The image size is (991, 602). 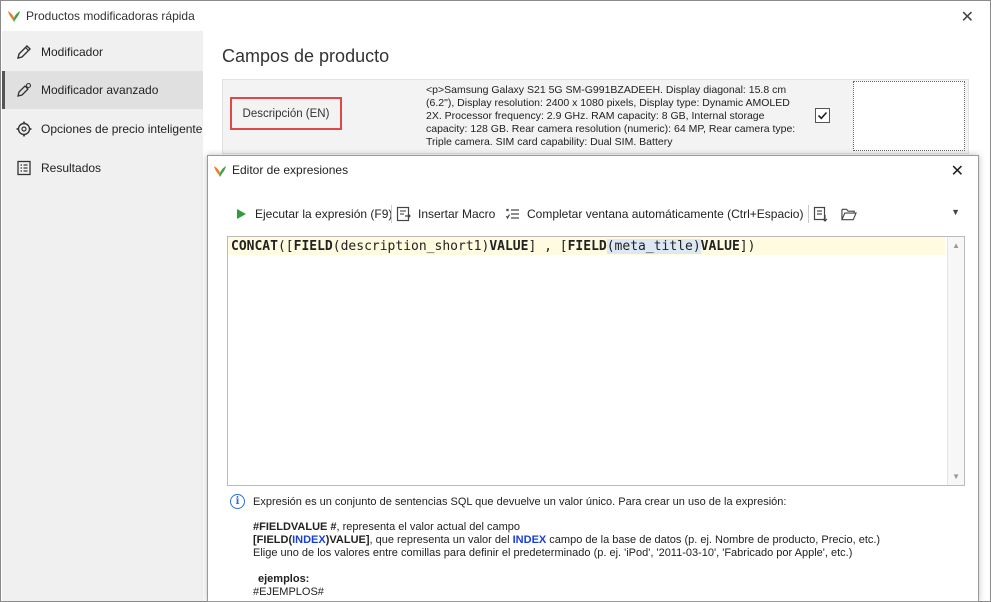 I want to click on macro-icon, so click(x=404, y=214).